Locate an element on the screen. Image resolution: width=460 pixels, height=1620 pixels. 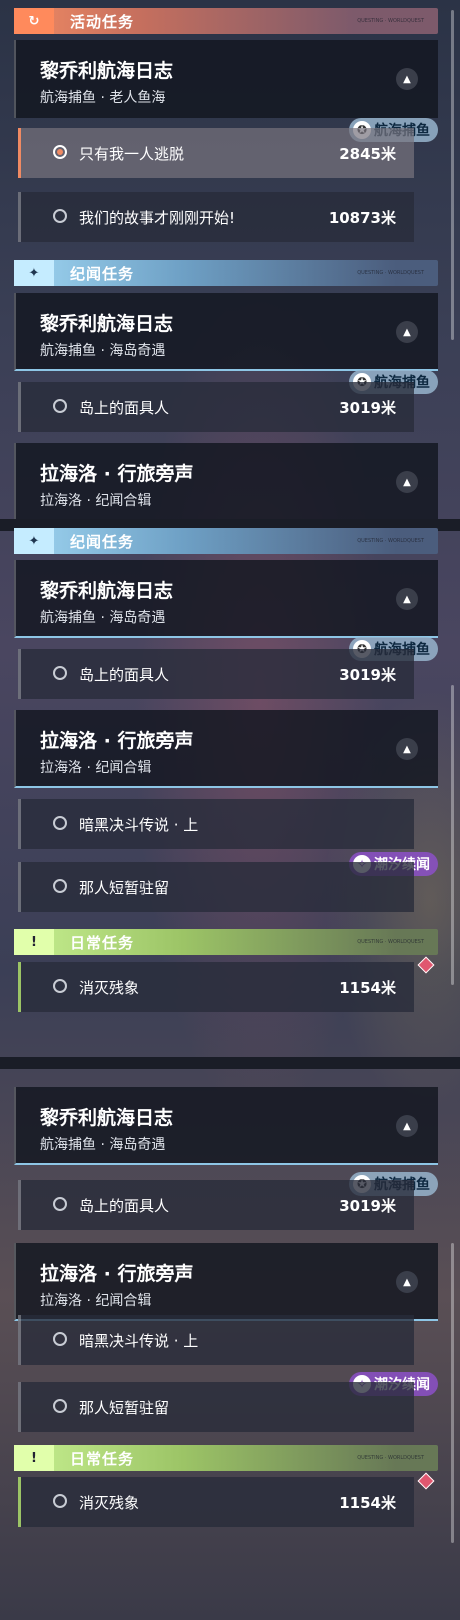
quest-card: 黎乔利航海日志 航海捕鱼 · 老人鱼海 ▲ is located at coordinates (226, 79).